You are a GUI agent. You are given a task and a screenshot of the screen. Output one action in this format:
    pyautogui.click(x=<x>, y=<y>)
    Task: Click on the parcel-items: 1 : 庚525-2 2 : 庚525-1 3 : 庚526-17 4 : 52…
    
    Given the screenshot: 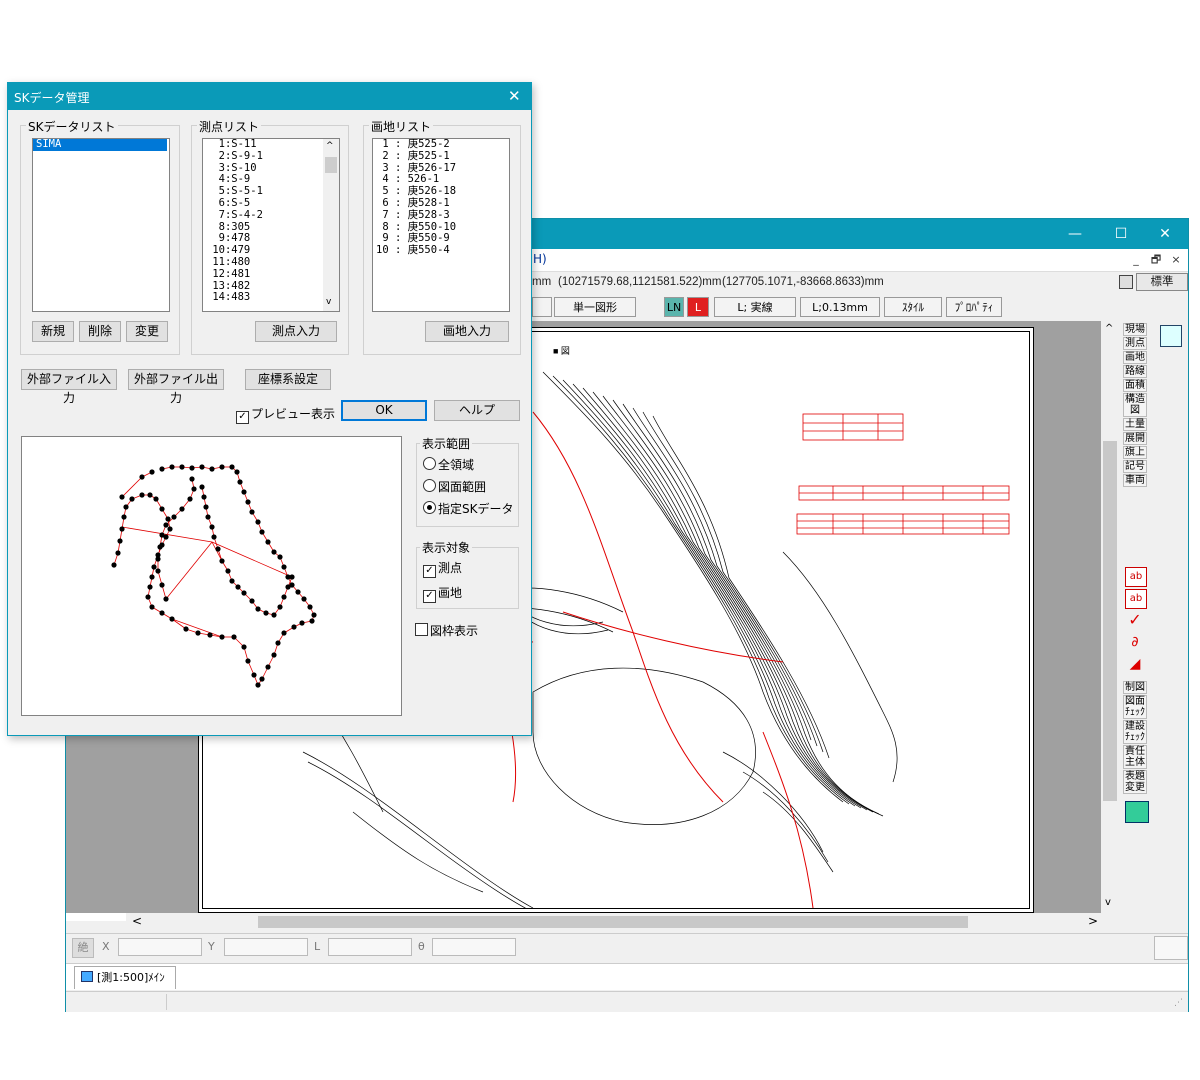 What is the action you would take?
    pyautogui.click(x=441, y=198)
    